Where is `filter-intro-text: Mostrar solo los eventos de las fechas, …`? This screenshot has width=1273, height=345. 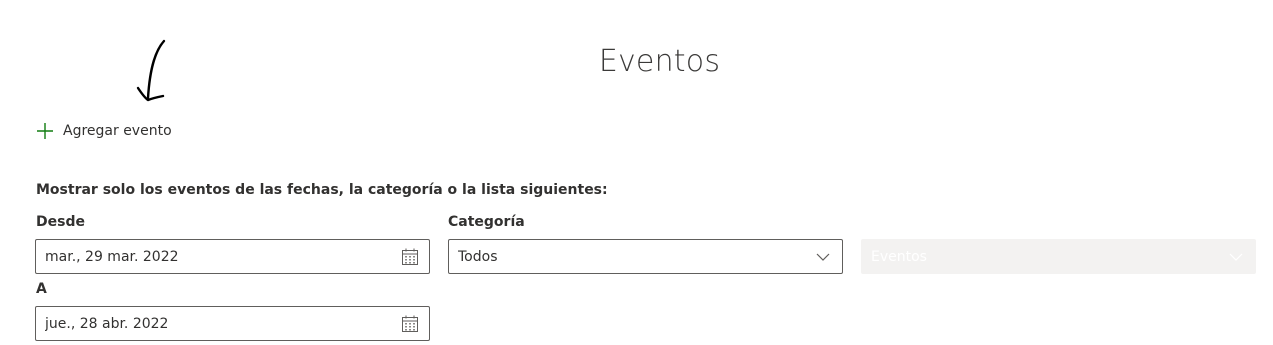 filter-intro-text: Mostrar solo los eventos de las fechas, … is located at coordinates (322, 190).